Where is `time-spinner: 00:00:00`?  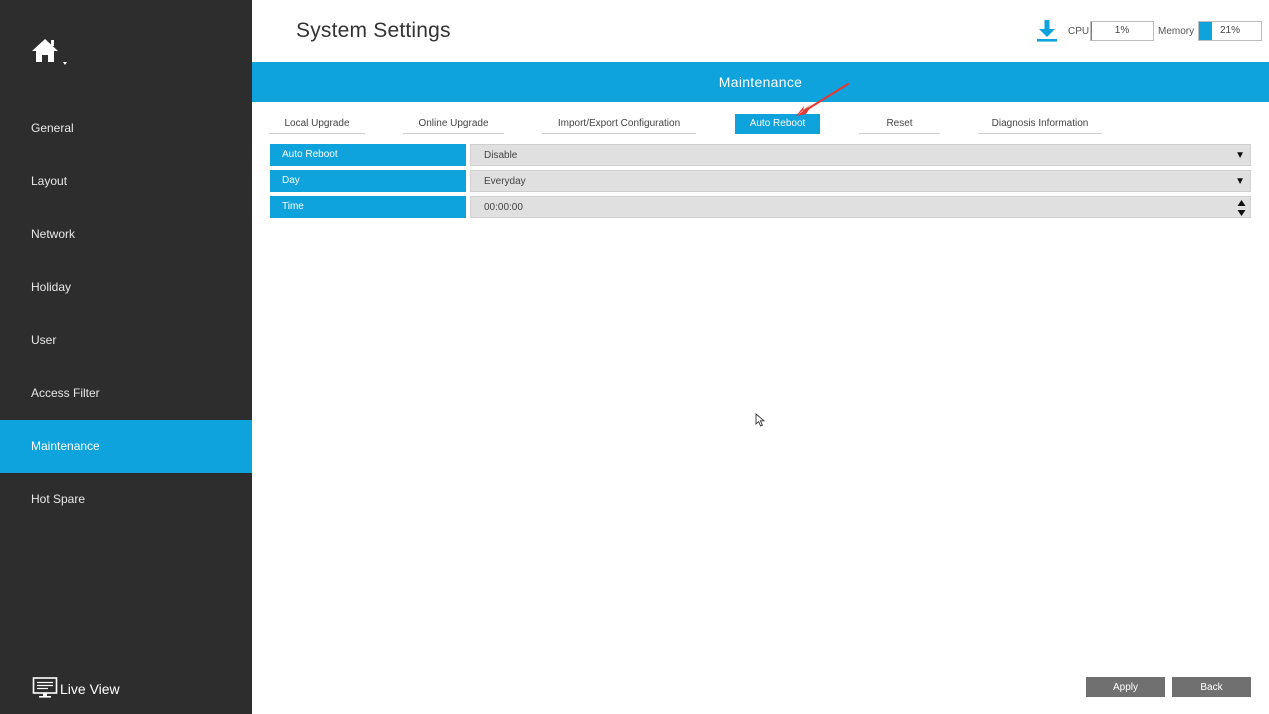 time-spinner: 00:00:00 is located at coordinates (860, 207).